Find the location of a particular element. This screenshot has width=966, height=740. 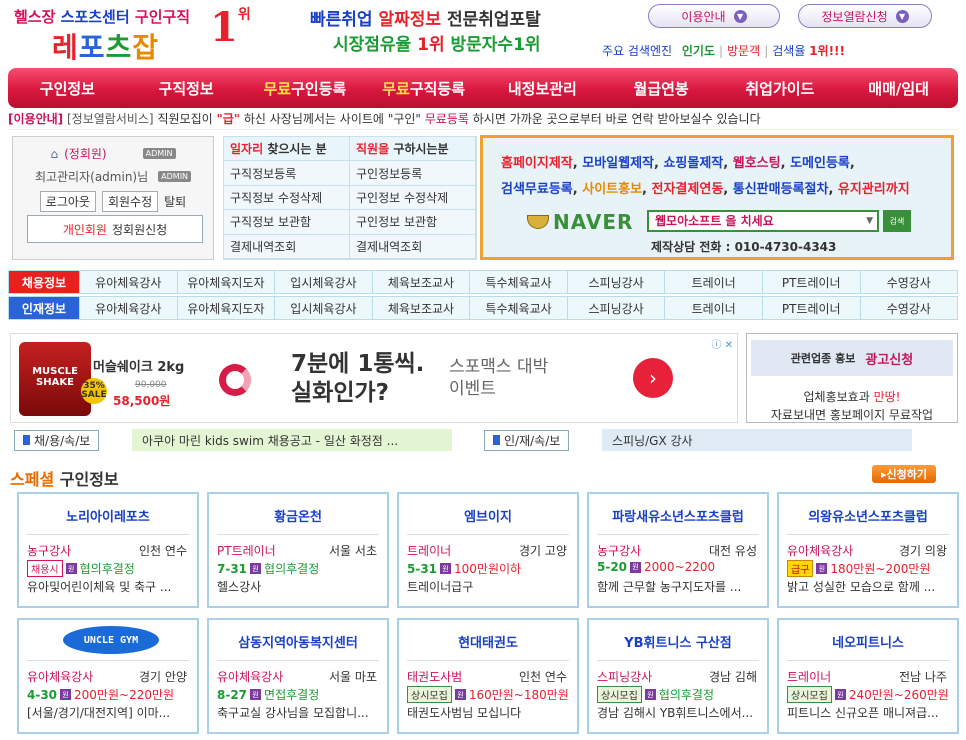

edit-member-button: 회원수정 is located at coordinates (130, 201).